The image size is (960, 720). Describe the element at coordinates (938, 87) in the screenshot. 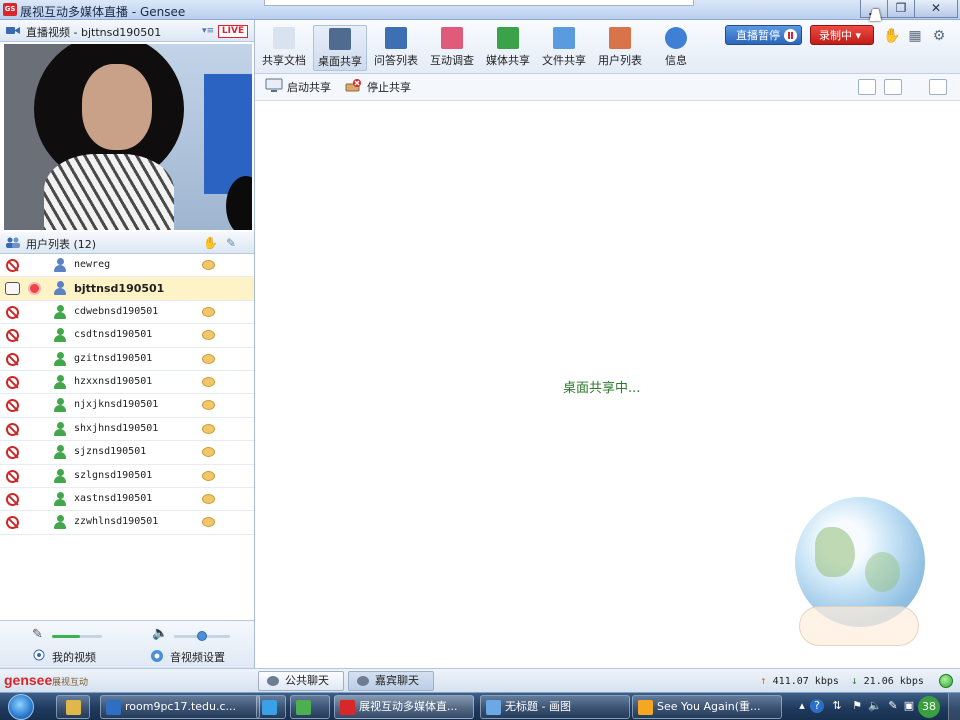

I see `fullscreen-icon` at that location.